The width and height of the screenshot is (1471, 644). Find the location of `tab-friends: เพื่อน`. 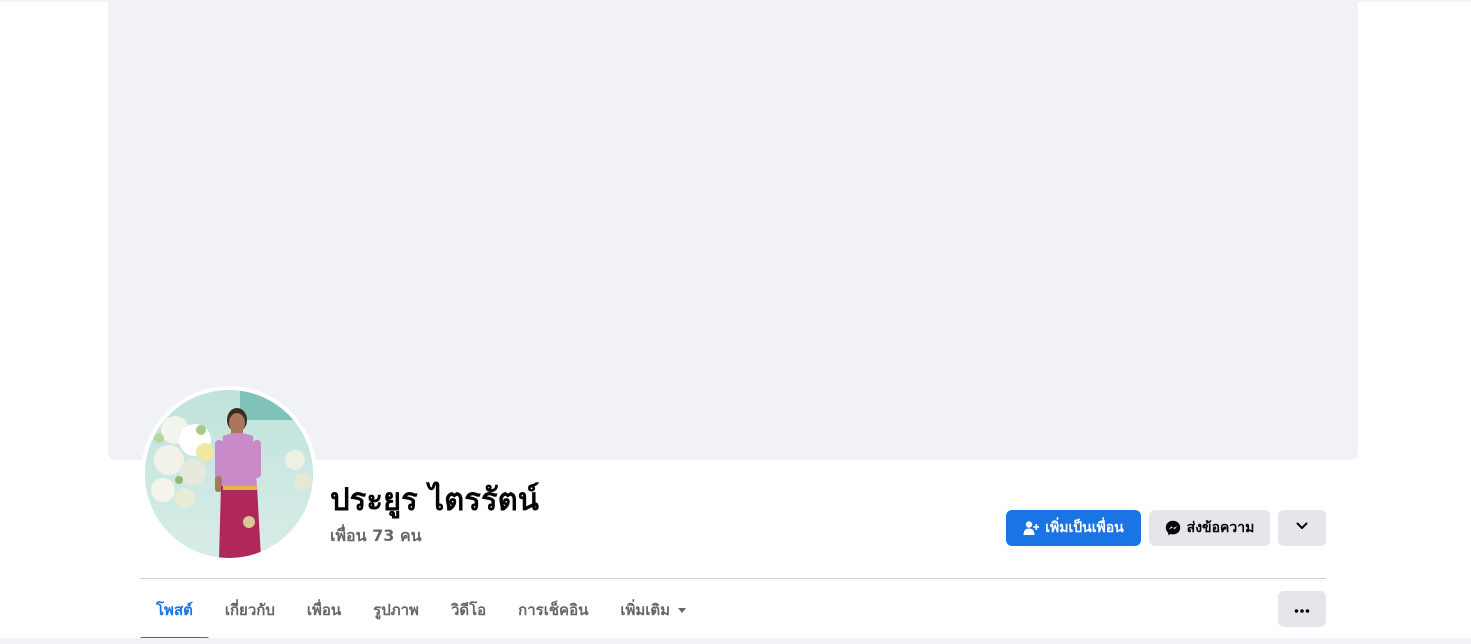

tab-friends: เพื่อน is located at coordinates (324, 610).